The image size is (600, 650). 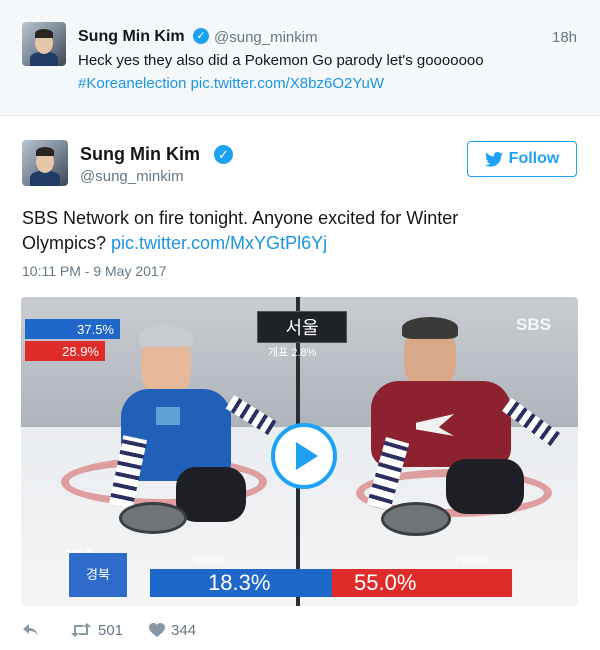 What do you see at coordinates (184, 630) in the screenshot?
I see `like-count: 344` at bounding box center [184, 630].